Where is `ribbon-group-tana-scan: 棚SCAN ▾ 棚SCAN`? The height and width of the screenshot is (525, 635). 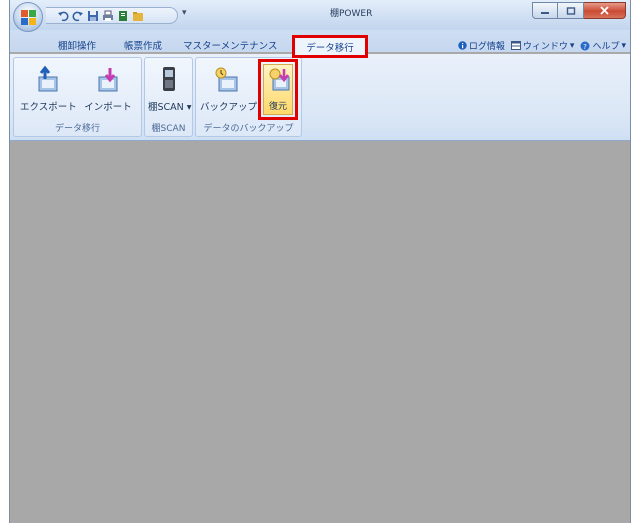
ribbon-group-tana-scan: 棚SCAN ▾ 棚SCAN is located at coordinates (168, 97).